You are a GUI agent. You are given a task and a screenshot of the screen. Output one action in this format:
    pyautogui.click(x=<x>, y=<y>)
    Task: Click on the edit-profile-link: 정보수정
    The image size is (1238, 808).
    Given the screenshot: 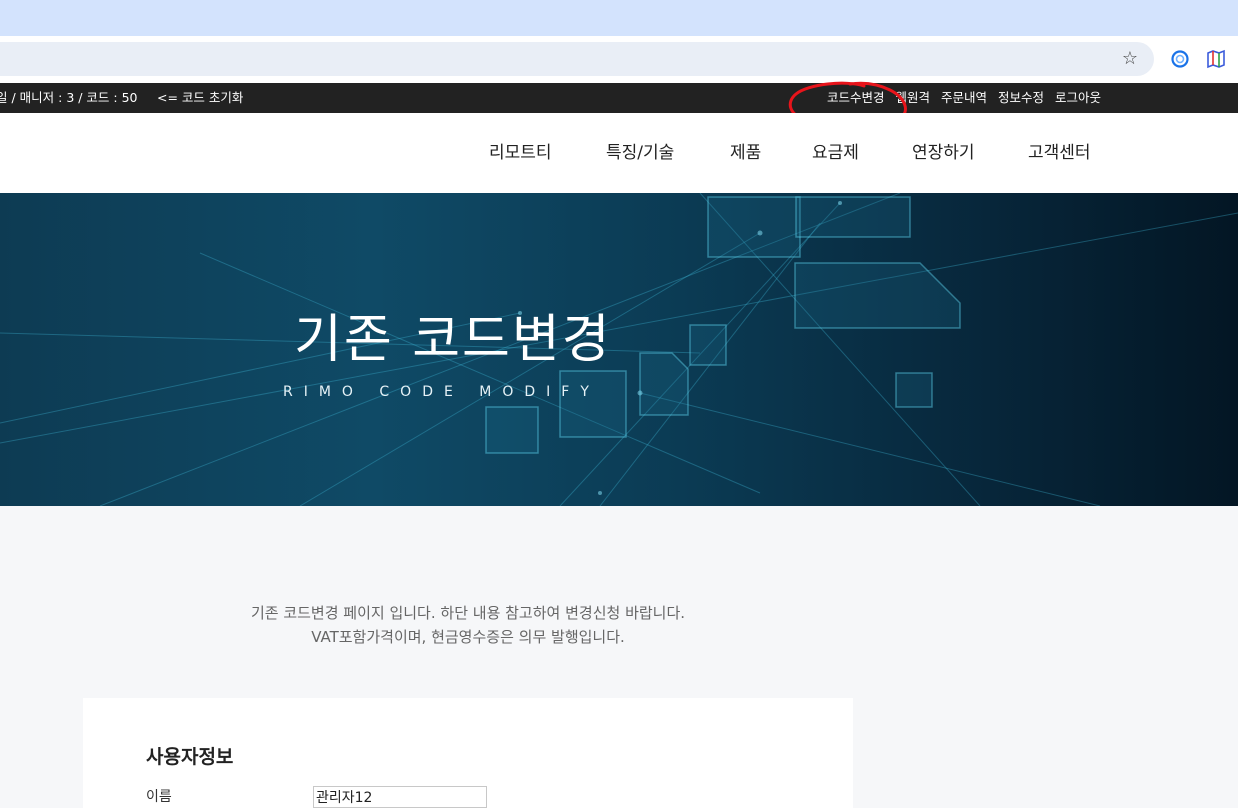 What is the action you would take?
    pyautogui.click(x=1021, y=97)
    